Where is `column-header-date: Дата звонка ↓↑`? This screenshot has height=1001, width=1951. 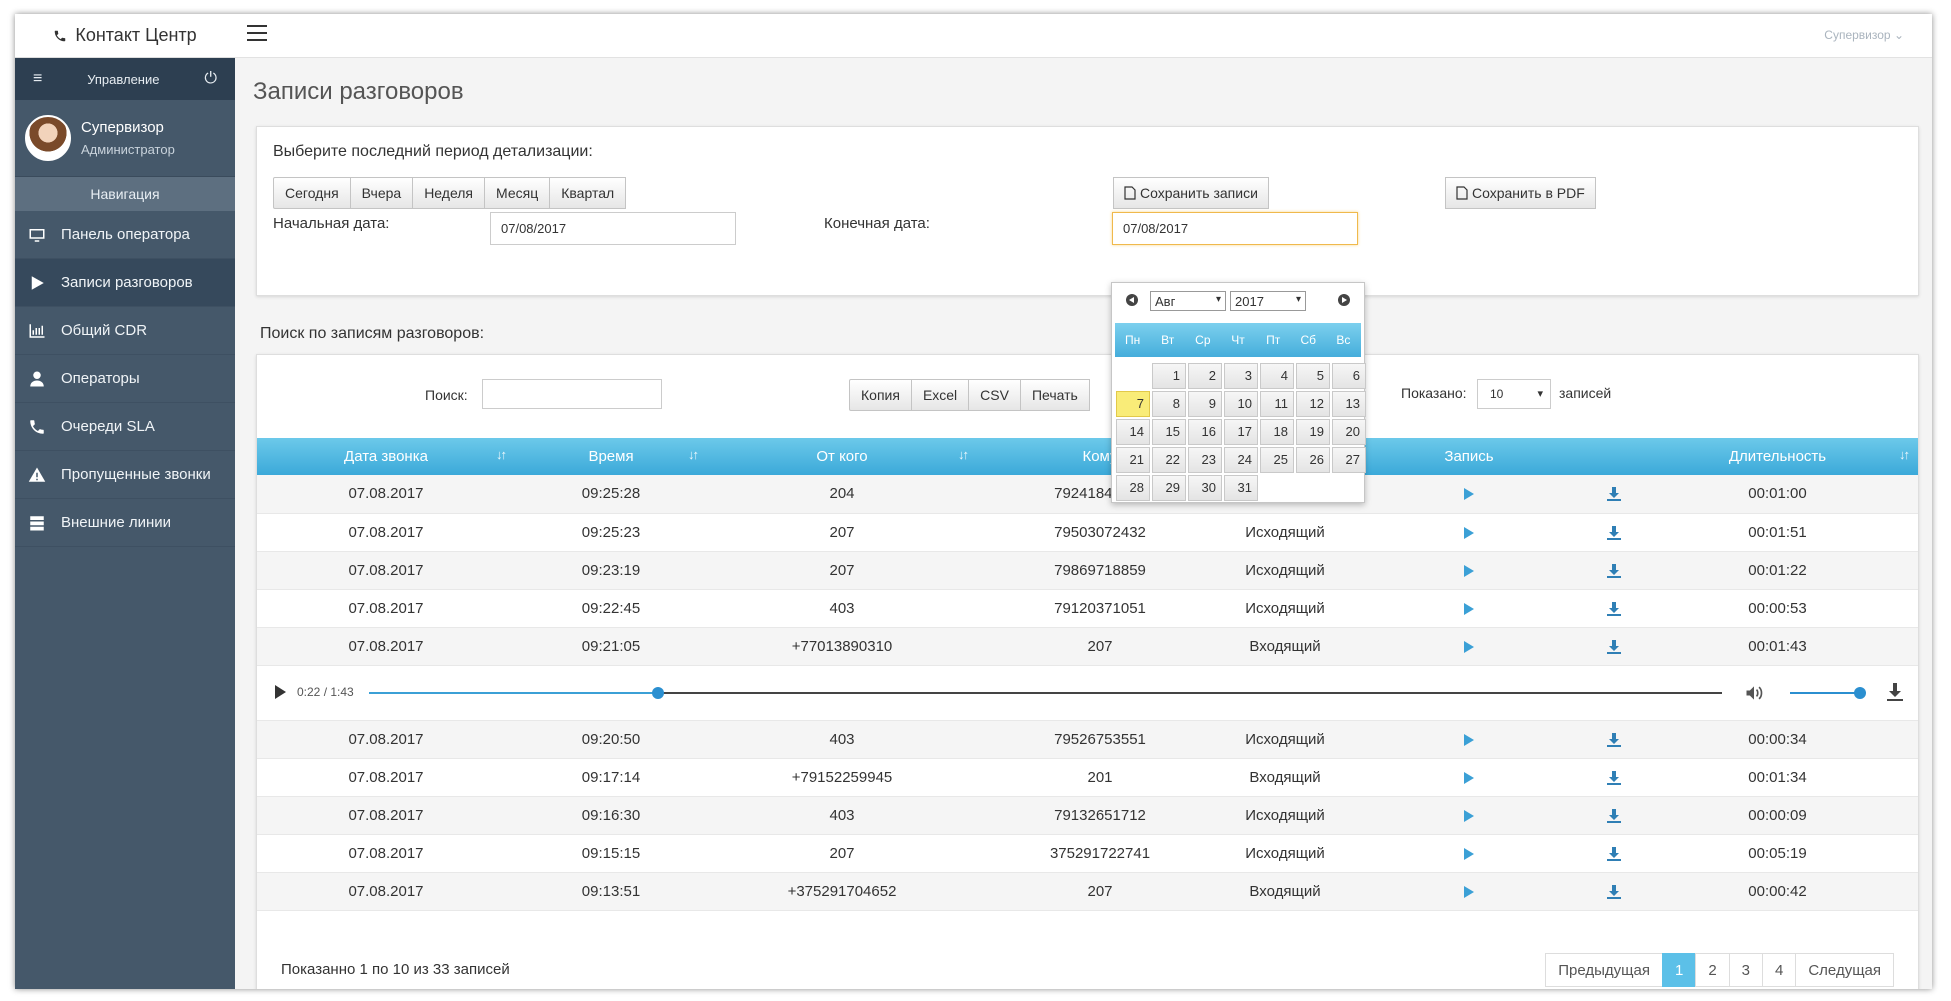 column-header-date: Дата звонка ↓↑ is located at coordinates (386, 456).